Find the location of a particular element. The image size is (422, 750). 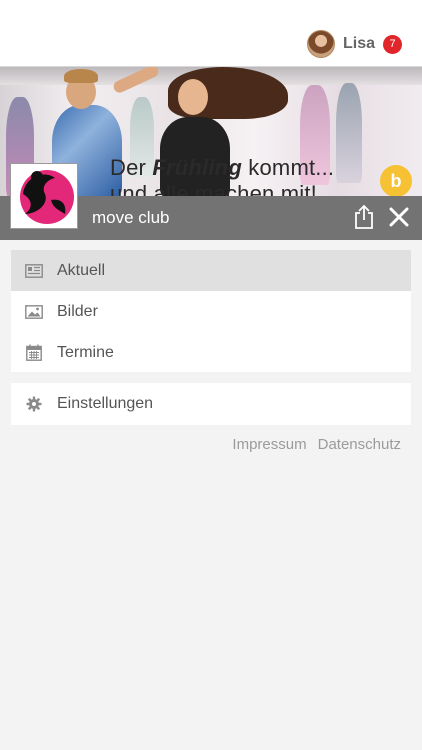

notification-badge: 7 is located at coordinates (392, 44).